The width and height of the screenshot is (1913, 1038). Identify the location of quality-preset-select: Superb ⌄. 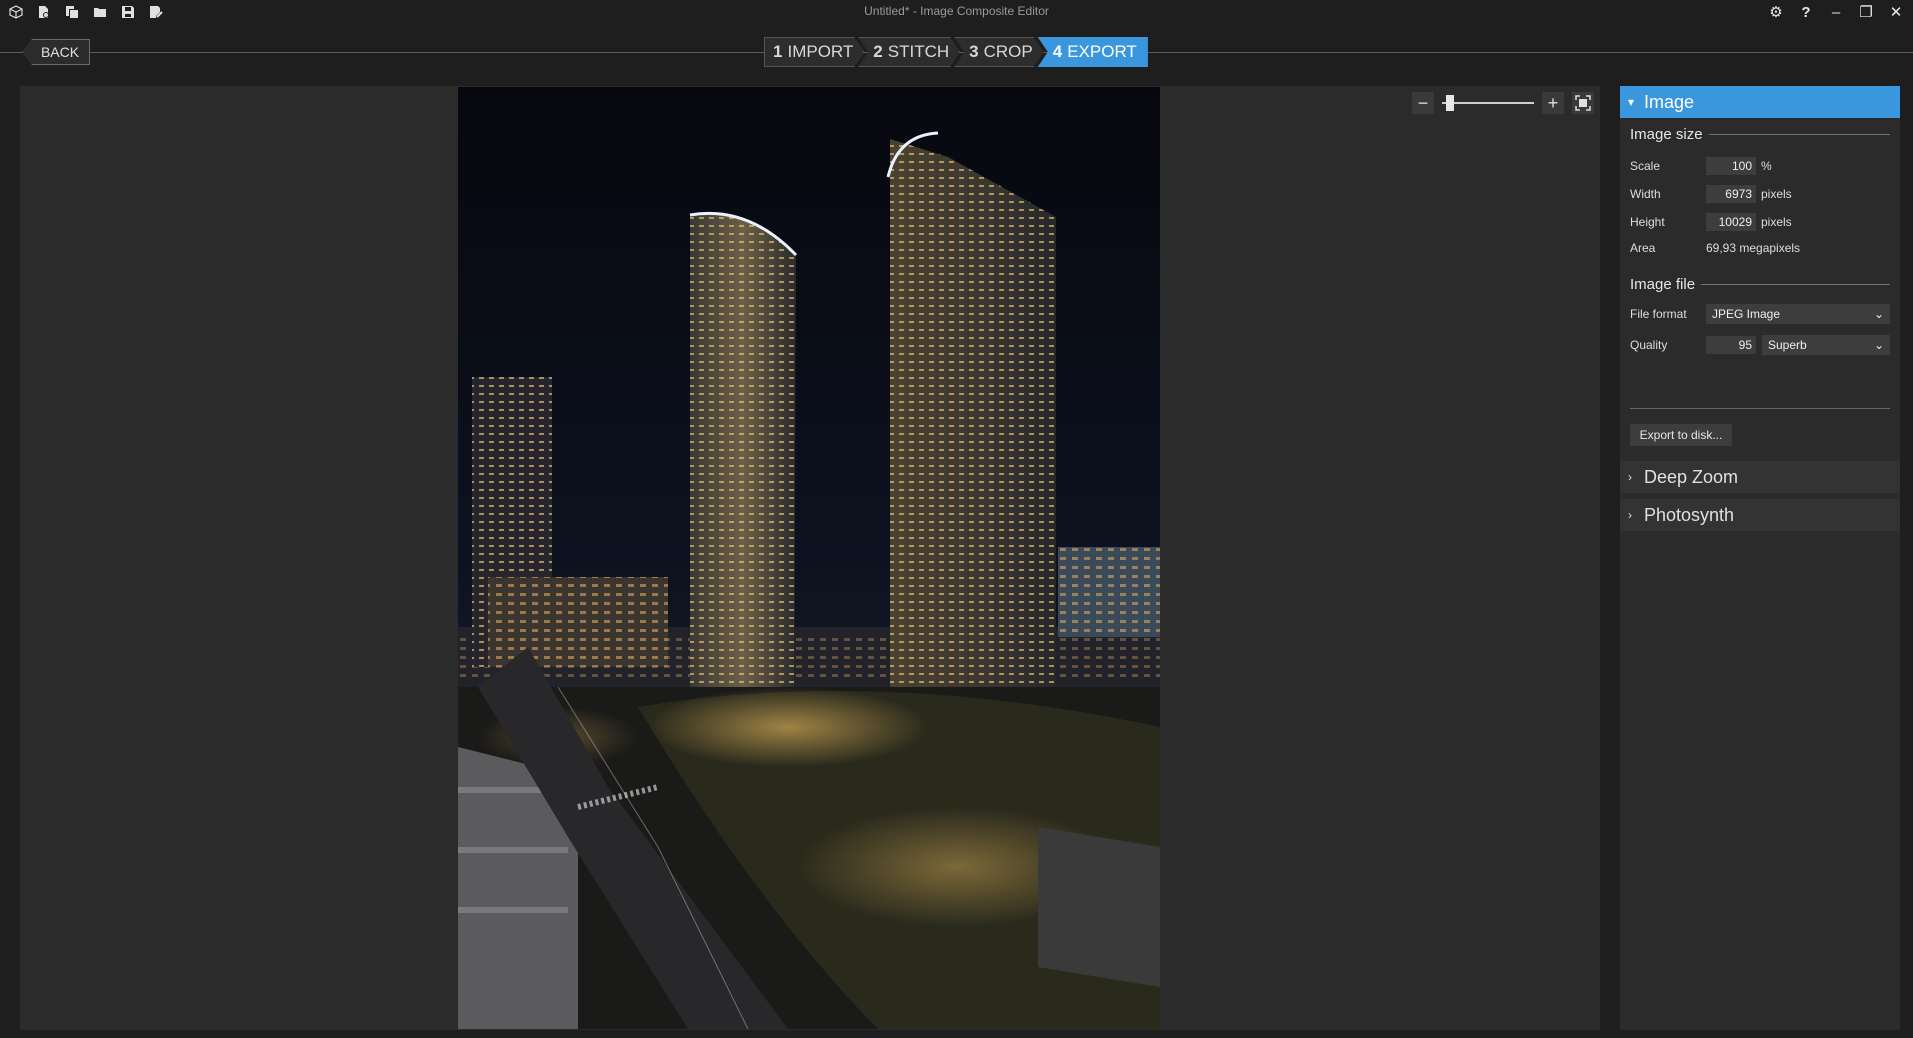
(1826, 345).